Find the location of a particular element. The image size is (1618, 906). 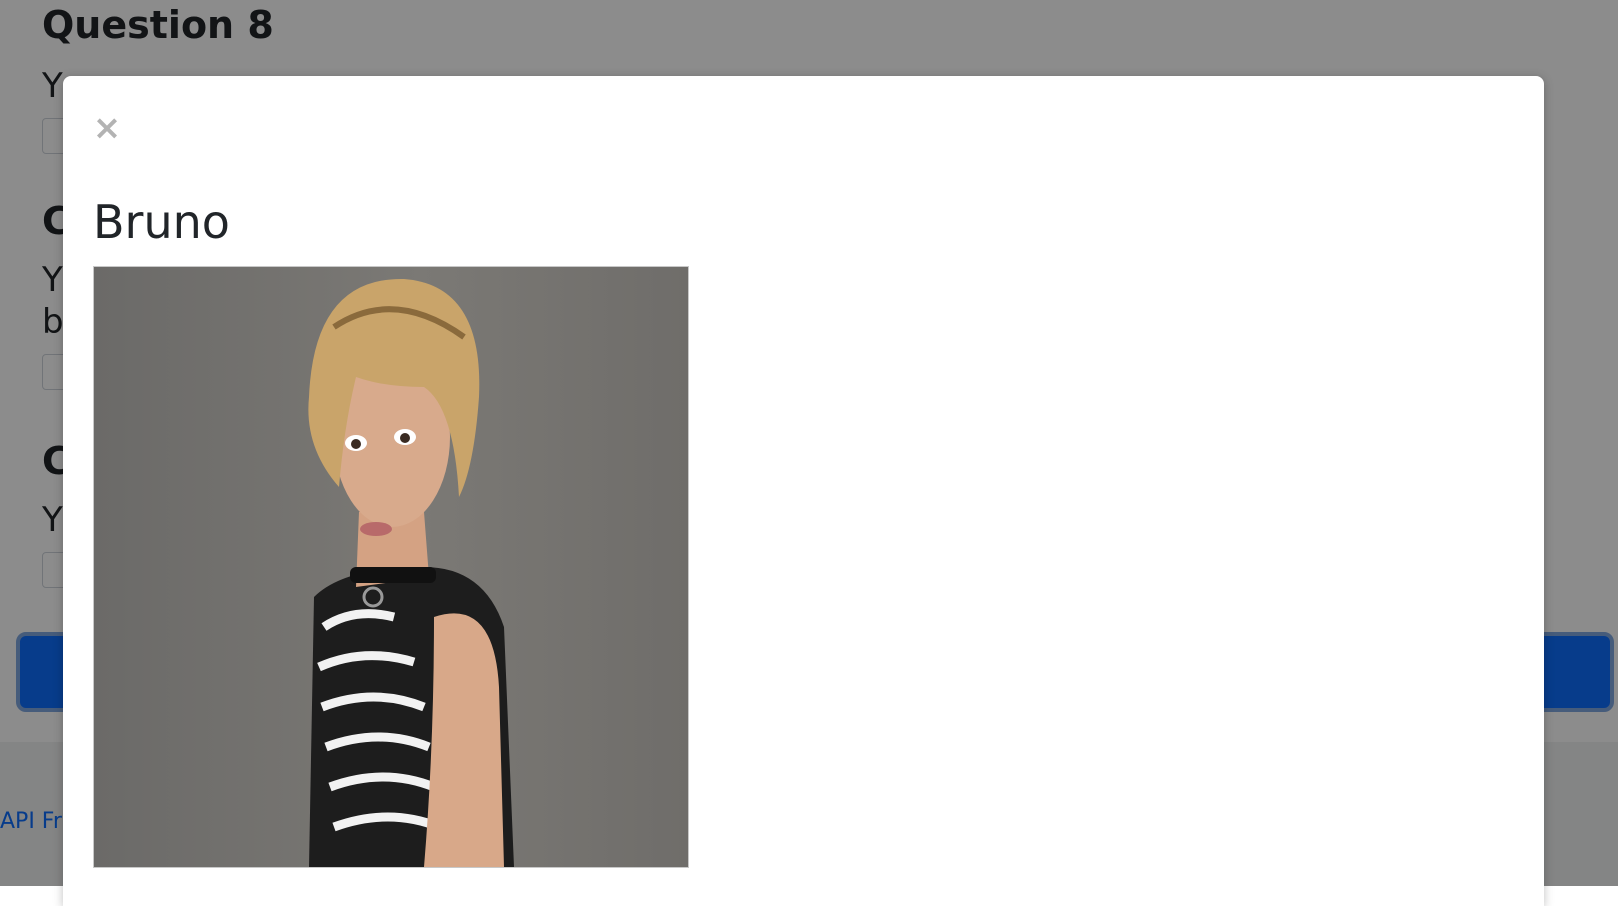

portrait-illustration is located at coordinates (411, 572).